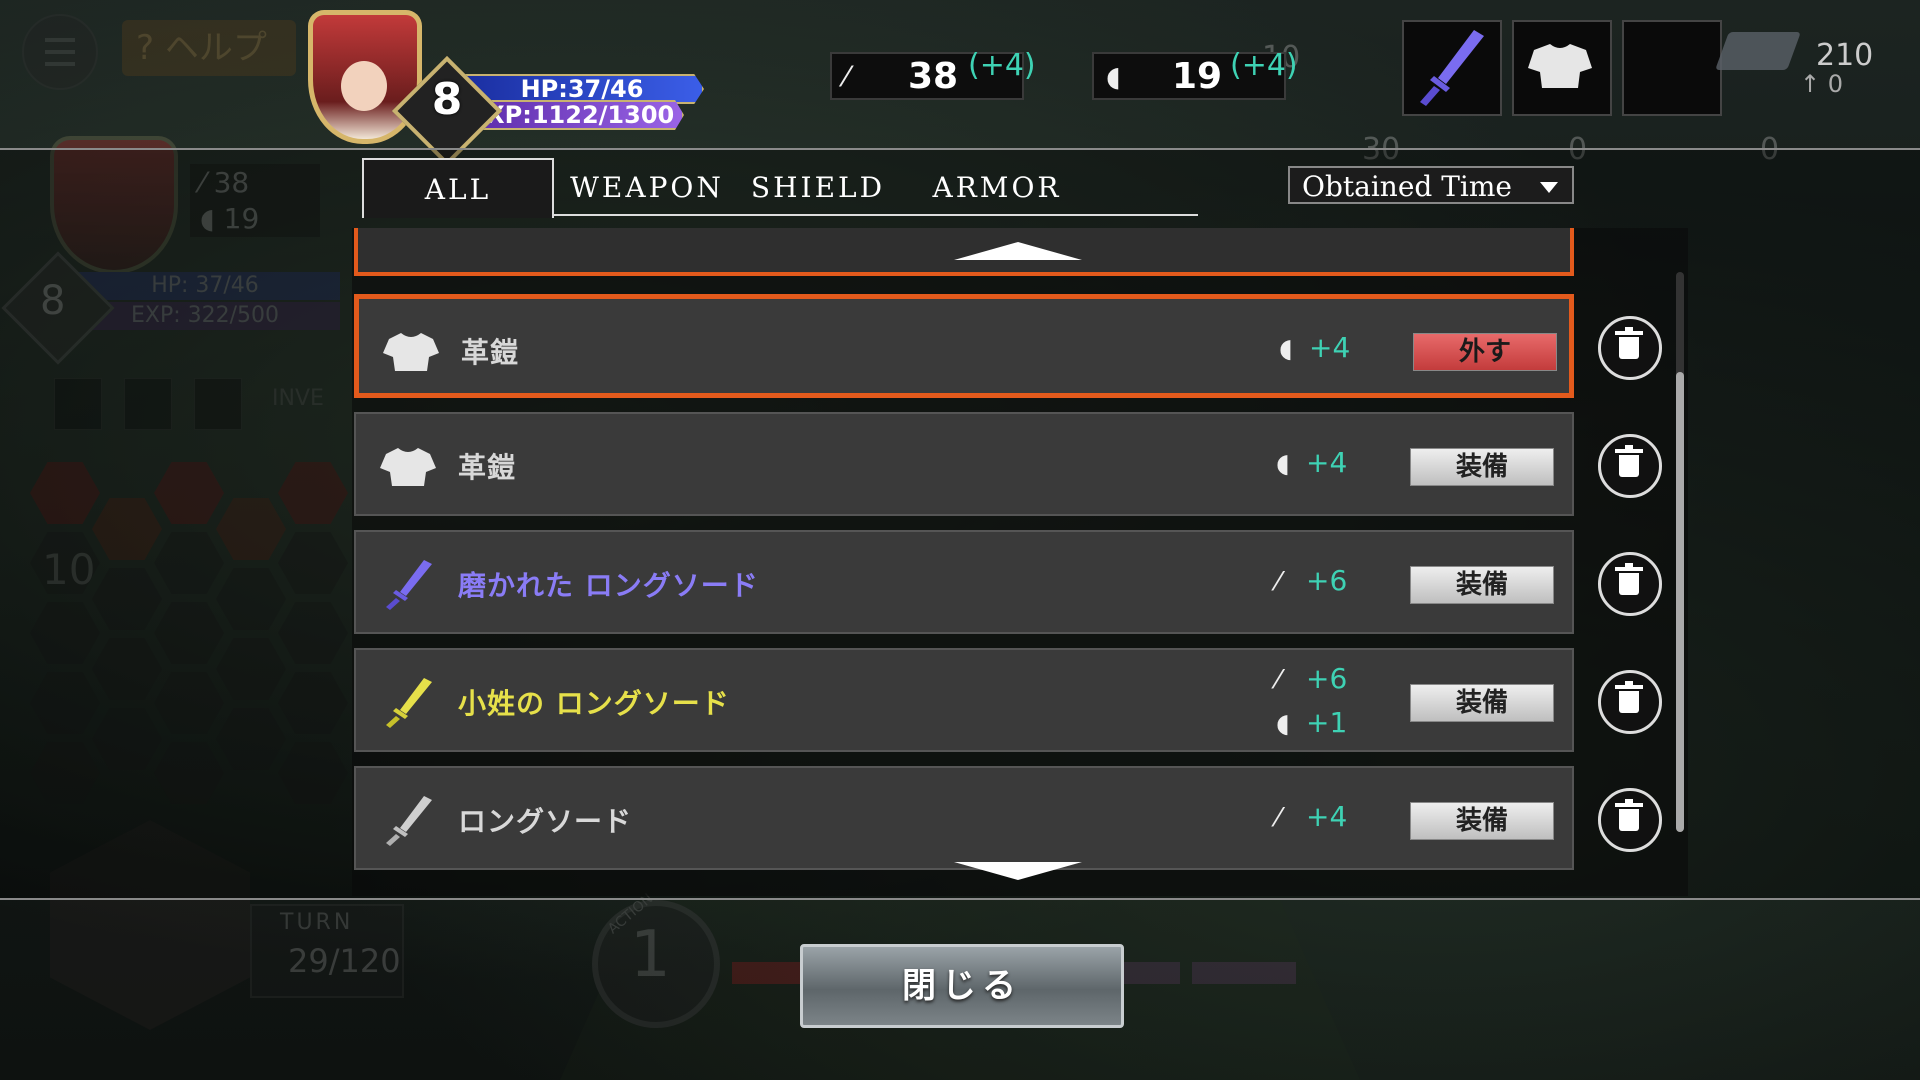 The height and width of the screenshot is (1080, 1920). I want to click on action-value: 1, so click(650, 955).